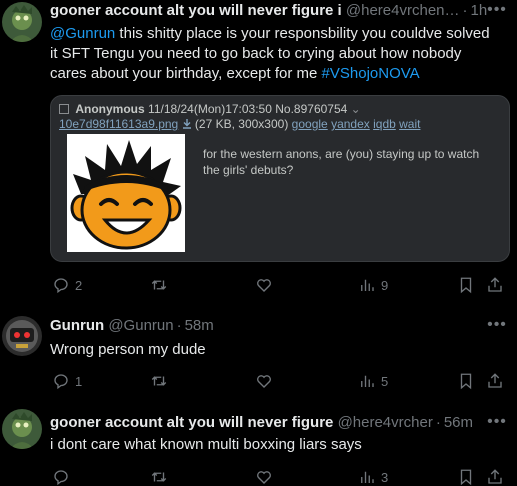  What do you see at coordinates (310, 124) in the screenshot?
I see `search-link-google: google` at bounding box center [310, 124].